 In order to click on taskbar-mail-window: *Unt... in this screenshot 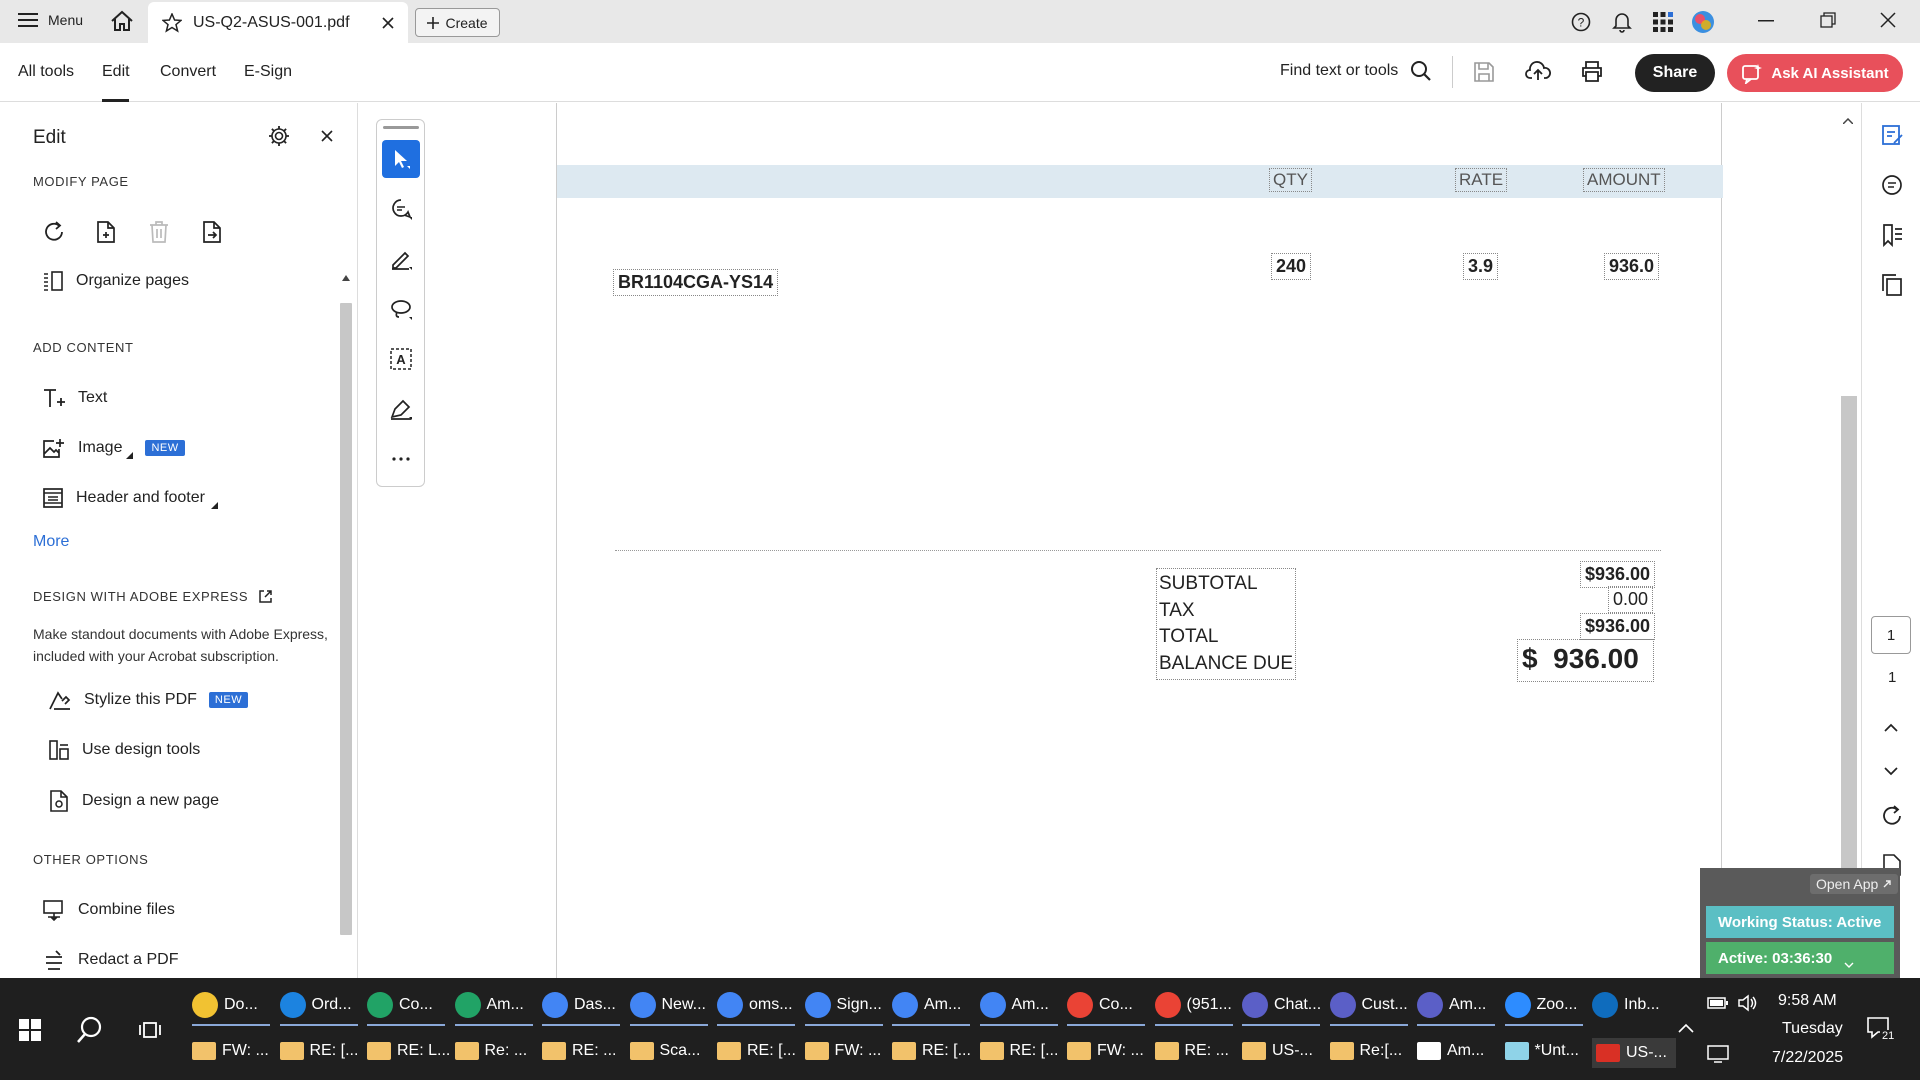, I will do `click(1546, 1051)`.